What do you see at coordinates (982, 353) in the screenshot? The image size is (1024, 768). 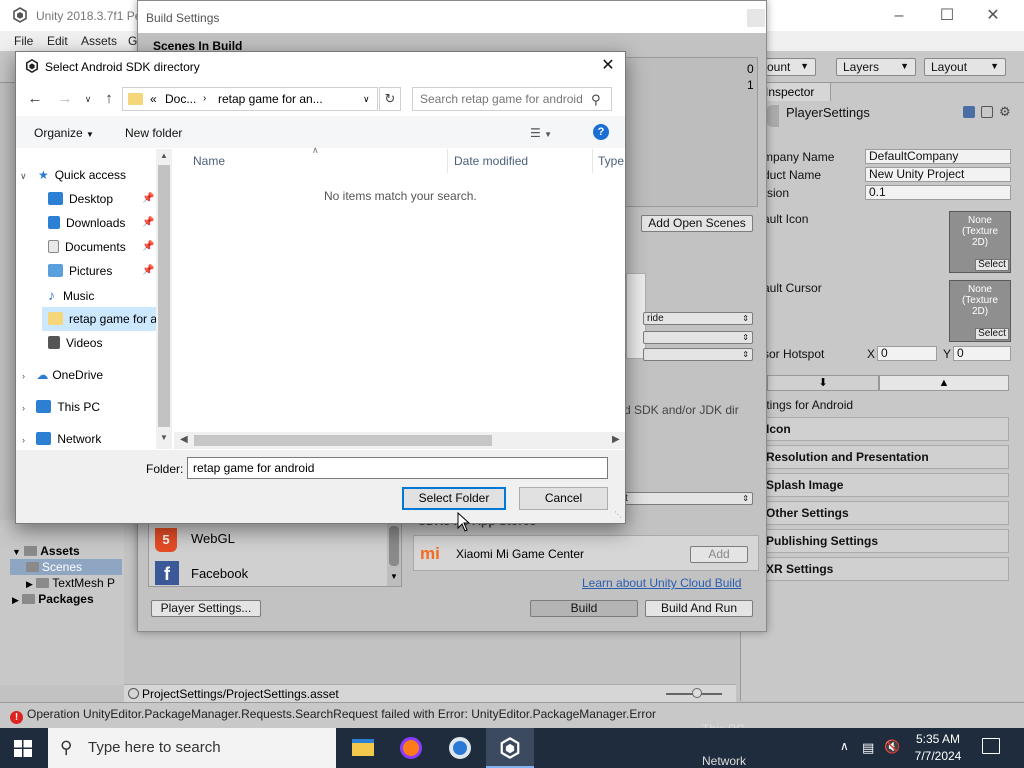 I see `hotspot-y-field: 0` at bounding box center [982, 353].